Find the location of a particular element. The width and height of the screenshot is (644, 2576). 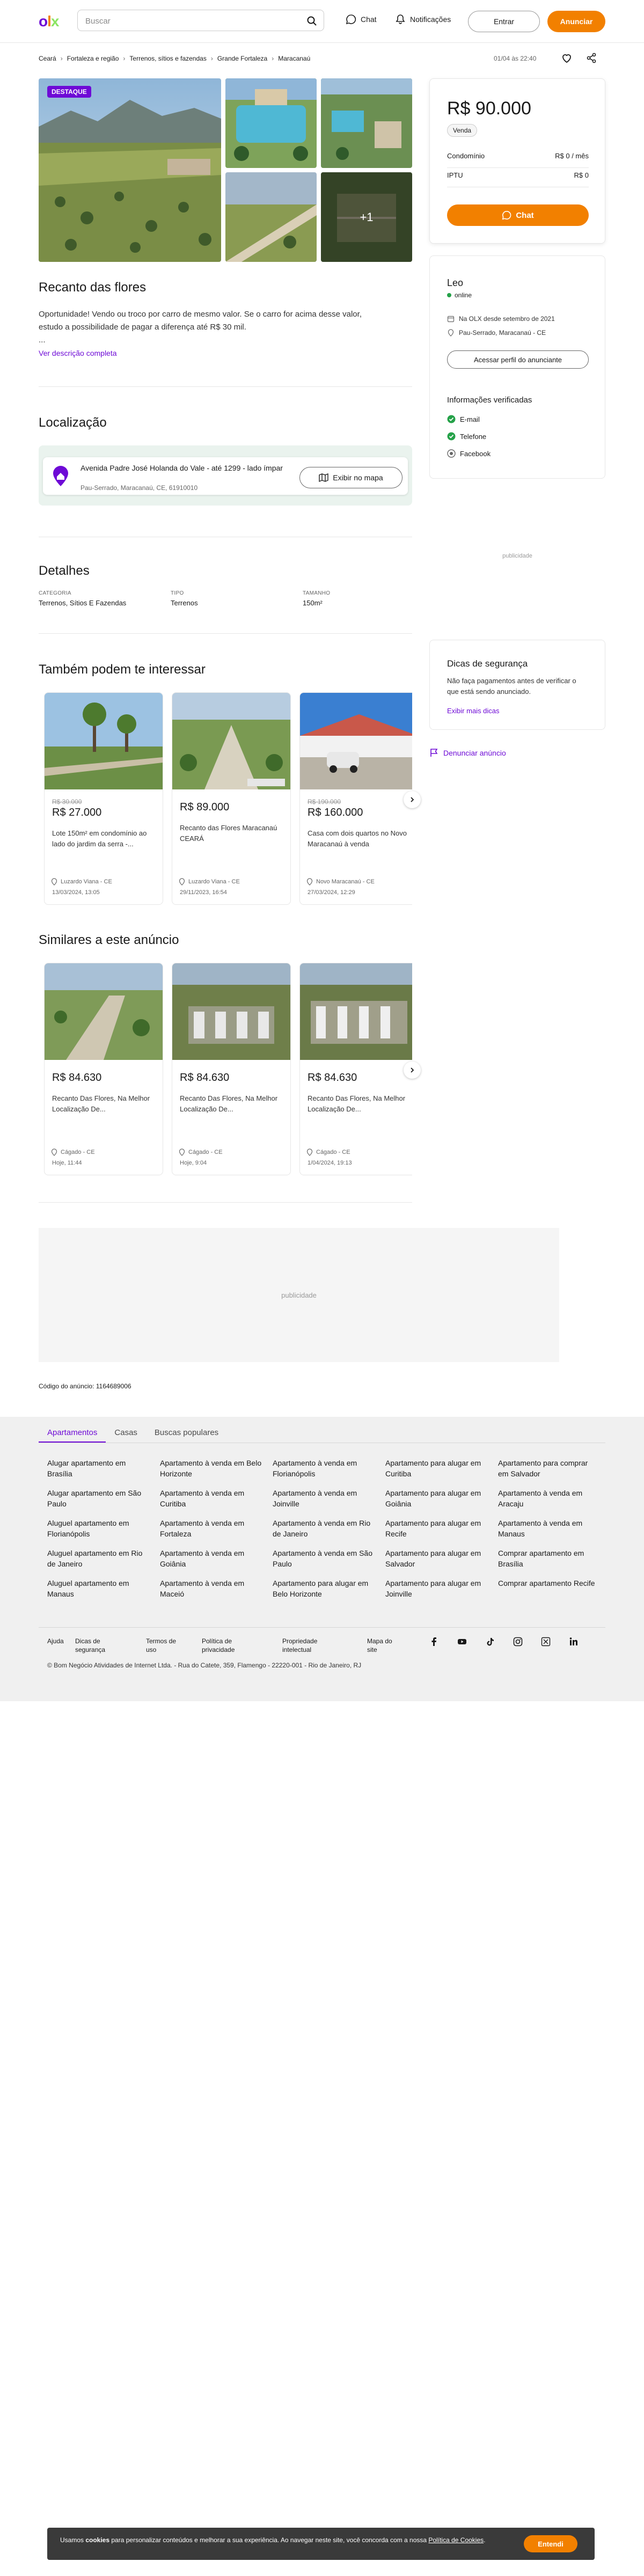

x-twitter-icon is located at coordinates (546, 1641).